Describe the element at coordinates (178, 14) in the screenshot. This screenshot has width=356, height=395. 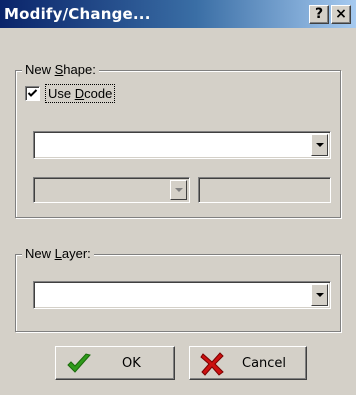
I see `title-bar: Modify/Change... ? ×` at that location.